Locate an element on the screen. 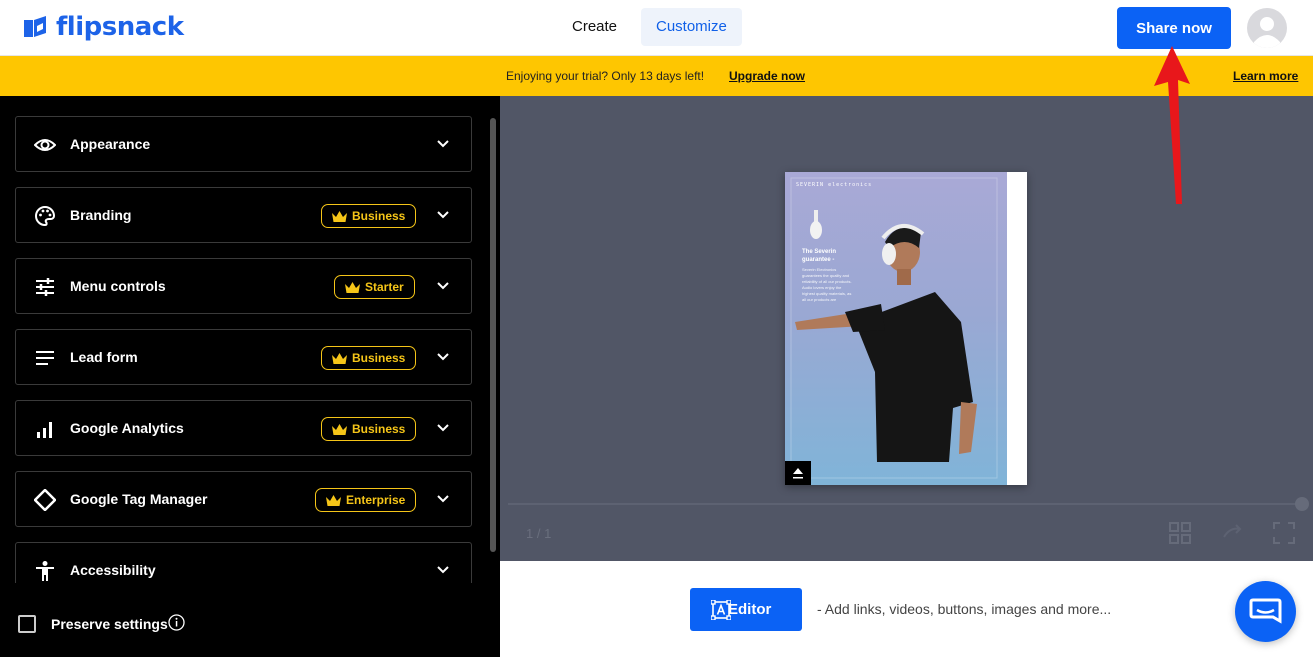 The image size is (1313, 657). palette-icon is located at coordinates (45, 216).